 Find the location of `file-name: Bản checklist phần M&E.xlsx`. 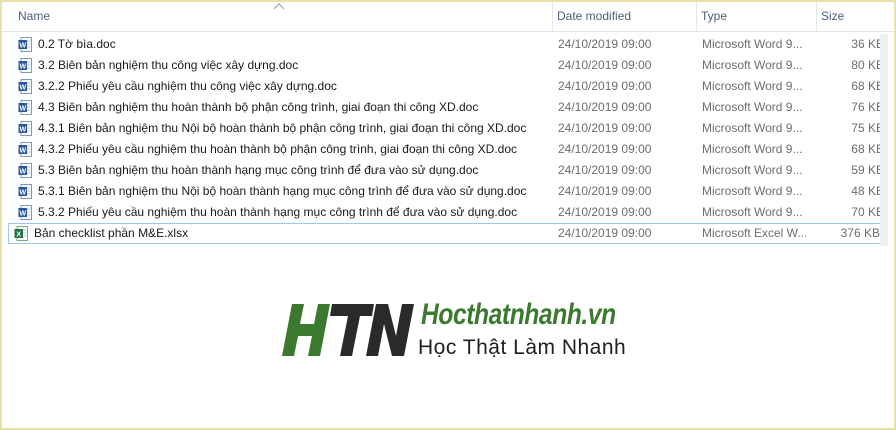

file-name: Bản checklist phần M&E.xlsx is located at coordinates (111, 233).